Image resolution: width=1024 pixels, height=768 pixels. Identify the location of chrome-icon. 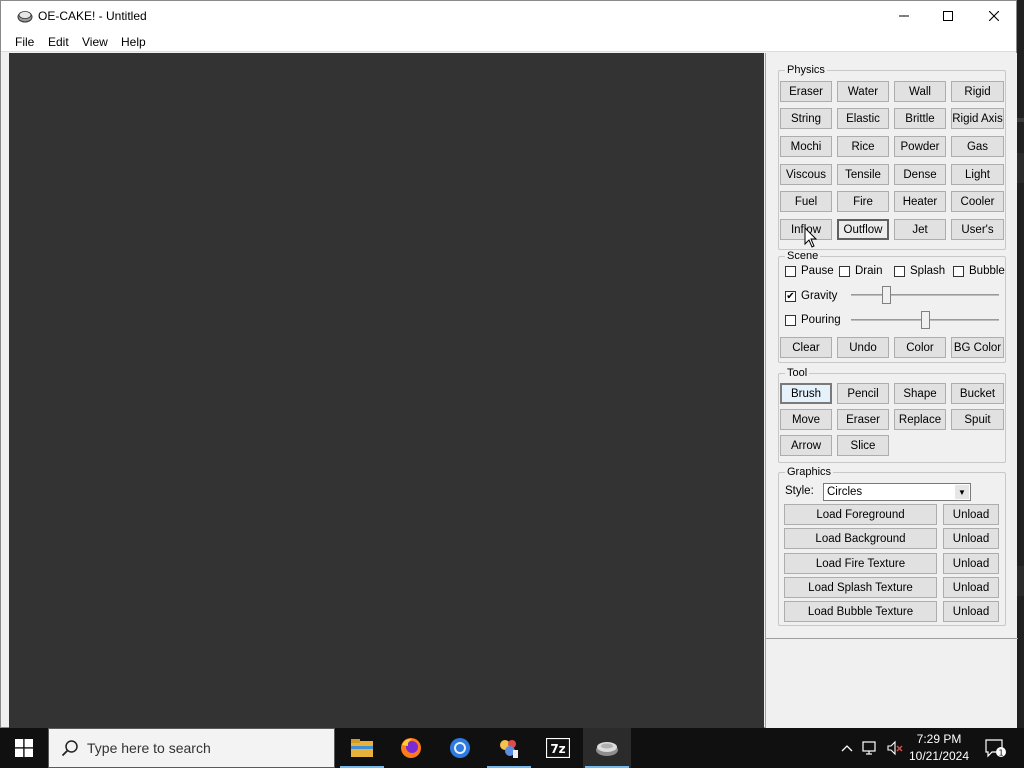
(460, 748).